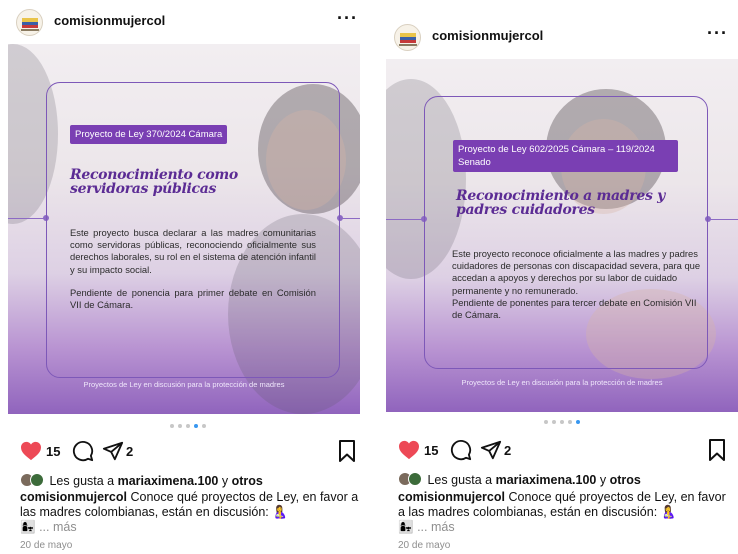  Describe the element at coordinates (149, 134) in the screenshot. I see `bill-tag: Proyecto de Ley 370/2024 Cámara` at that location.